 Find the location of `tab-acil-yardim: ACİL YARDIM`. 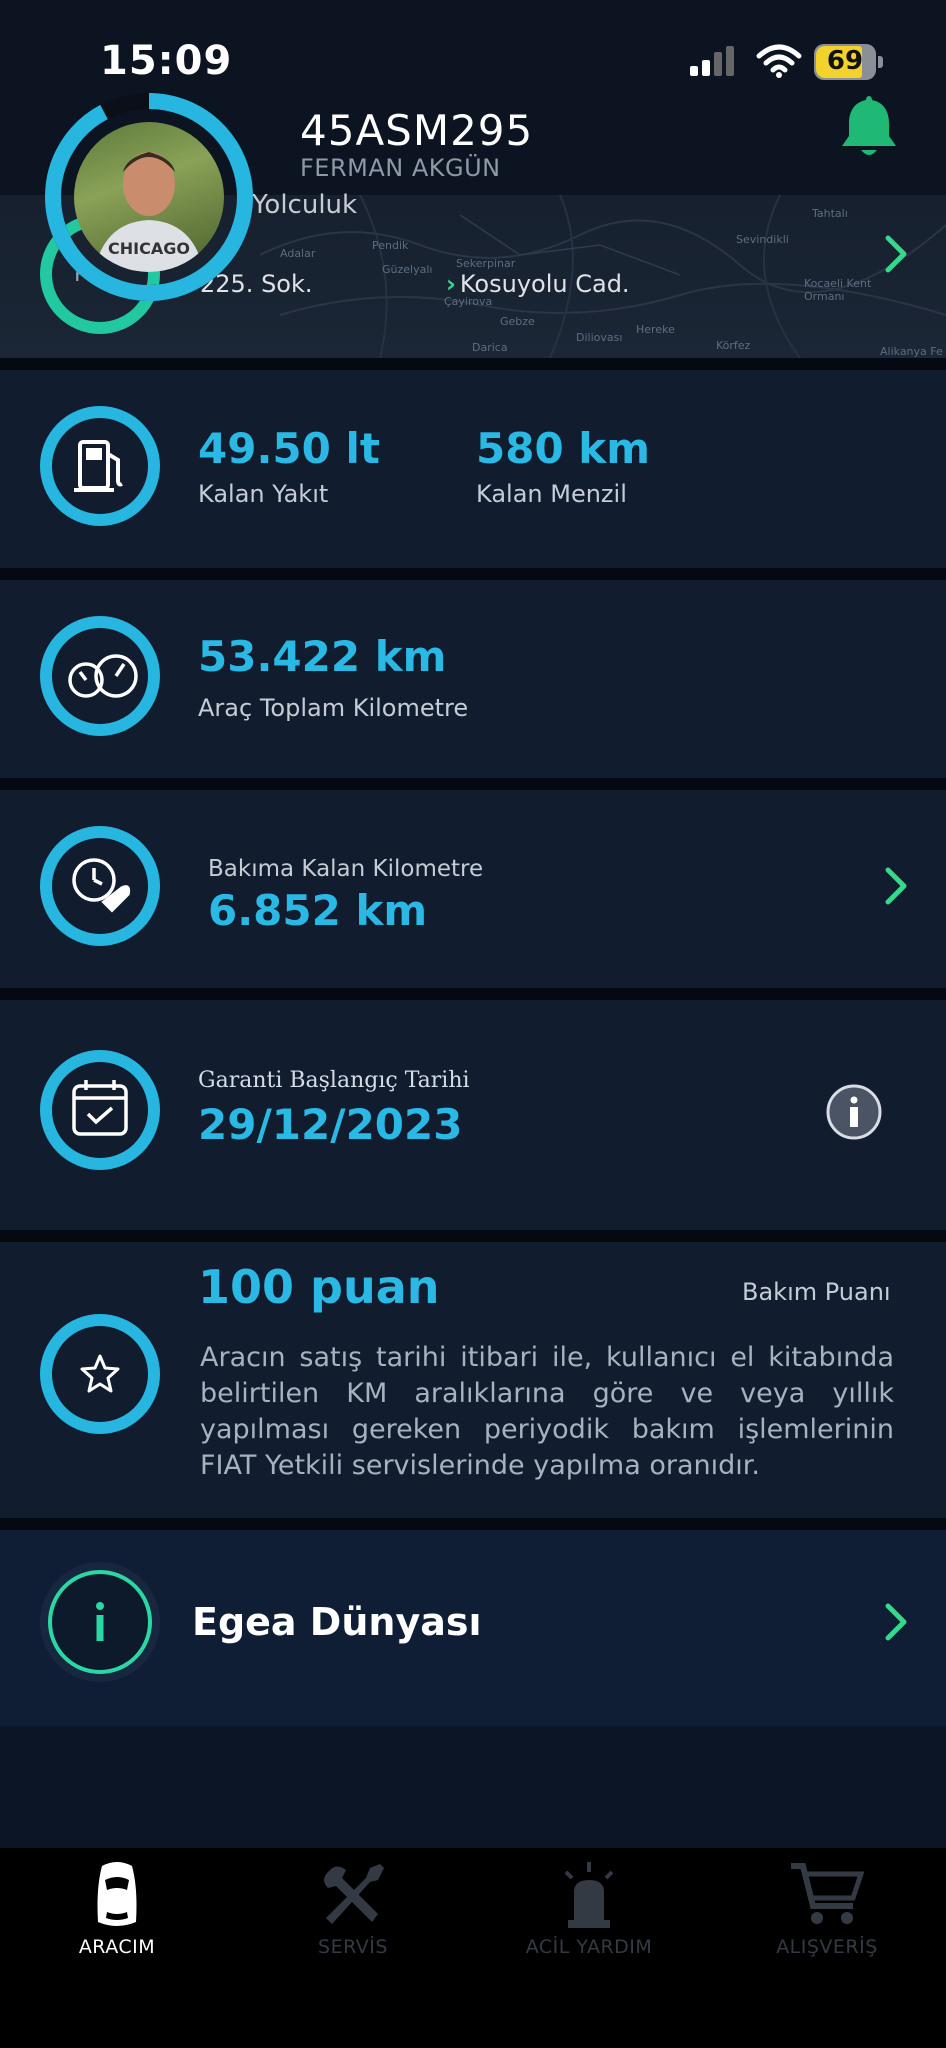

tab-acil-yardim: ACİL YARDIM is located at coordinates (589, 1908).